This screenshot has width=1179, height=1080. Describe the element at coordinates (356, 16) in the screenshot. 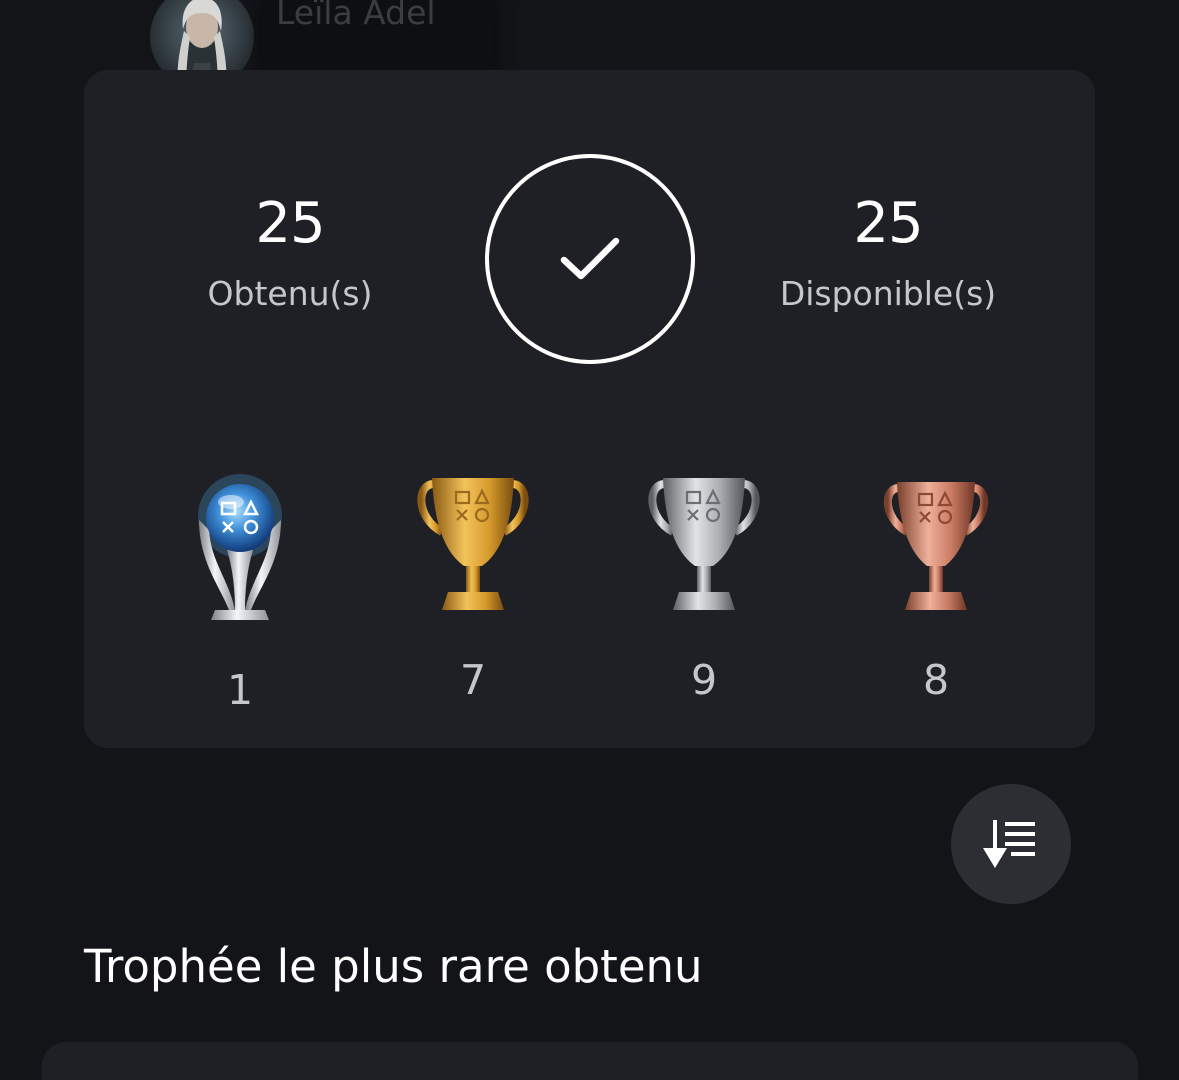

I see `user-name: Leïla Adel` at that location.